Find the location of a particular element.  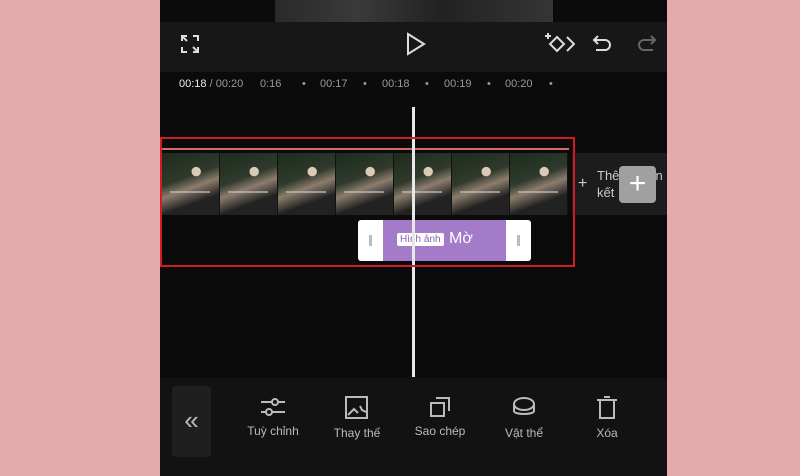

tool-copy: Sao chép is located at coordinates (440, 417).